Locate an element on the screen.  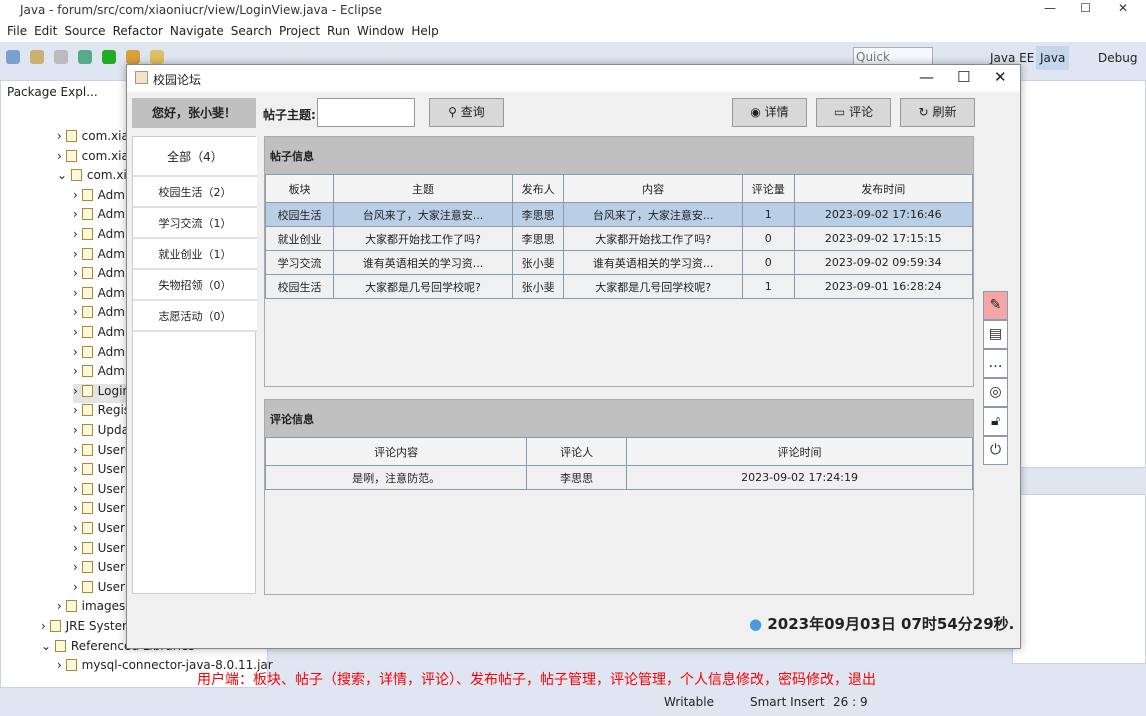
table-cell: 2023-09-02 17:16:46 is located at coordinates (883, 214).